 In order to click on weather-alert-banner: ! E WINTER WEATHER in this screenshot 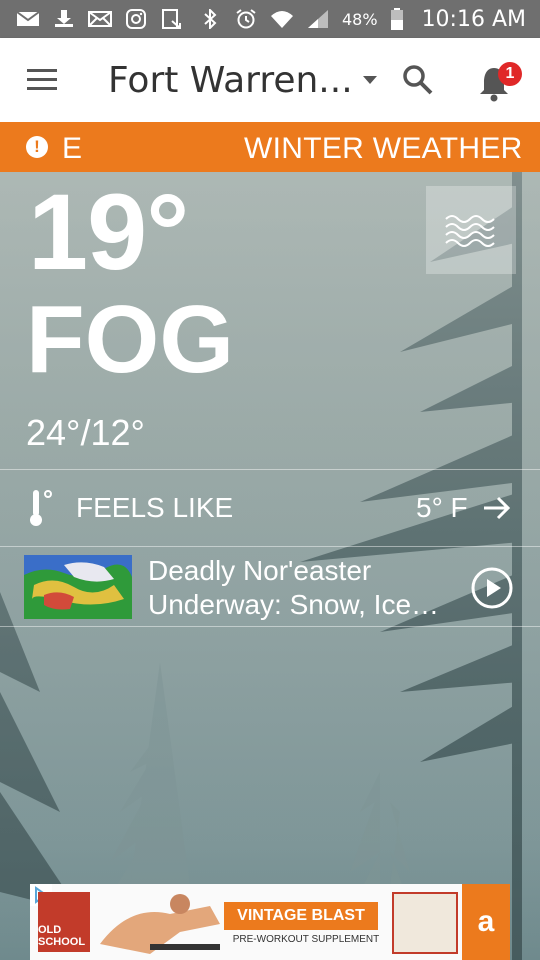, I will do `click(270, 147)`.